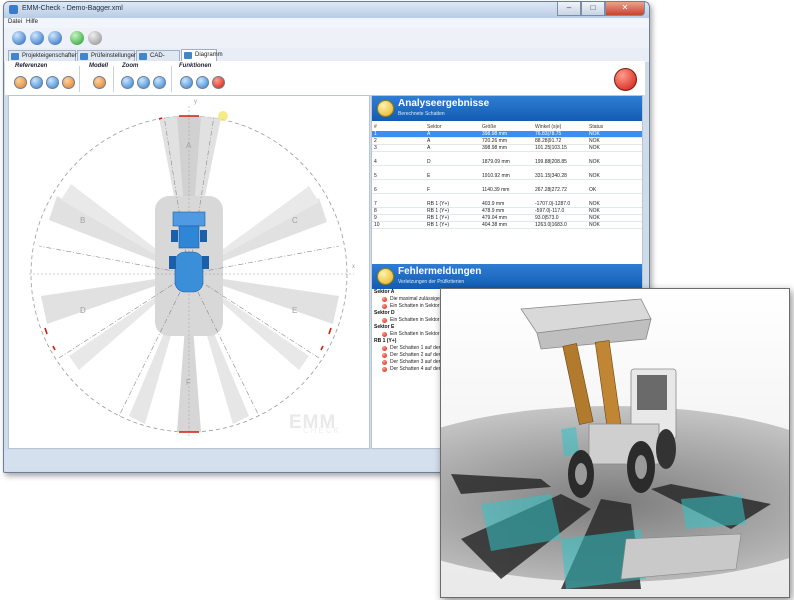 This screenshot has height=600, width=794. Describe the element at coordinates (495, 218) in the screenshot. I see `table-cell-groesse: 479.04 mm` at that location.